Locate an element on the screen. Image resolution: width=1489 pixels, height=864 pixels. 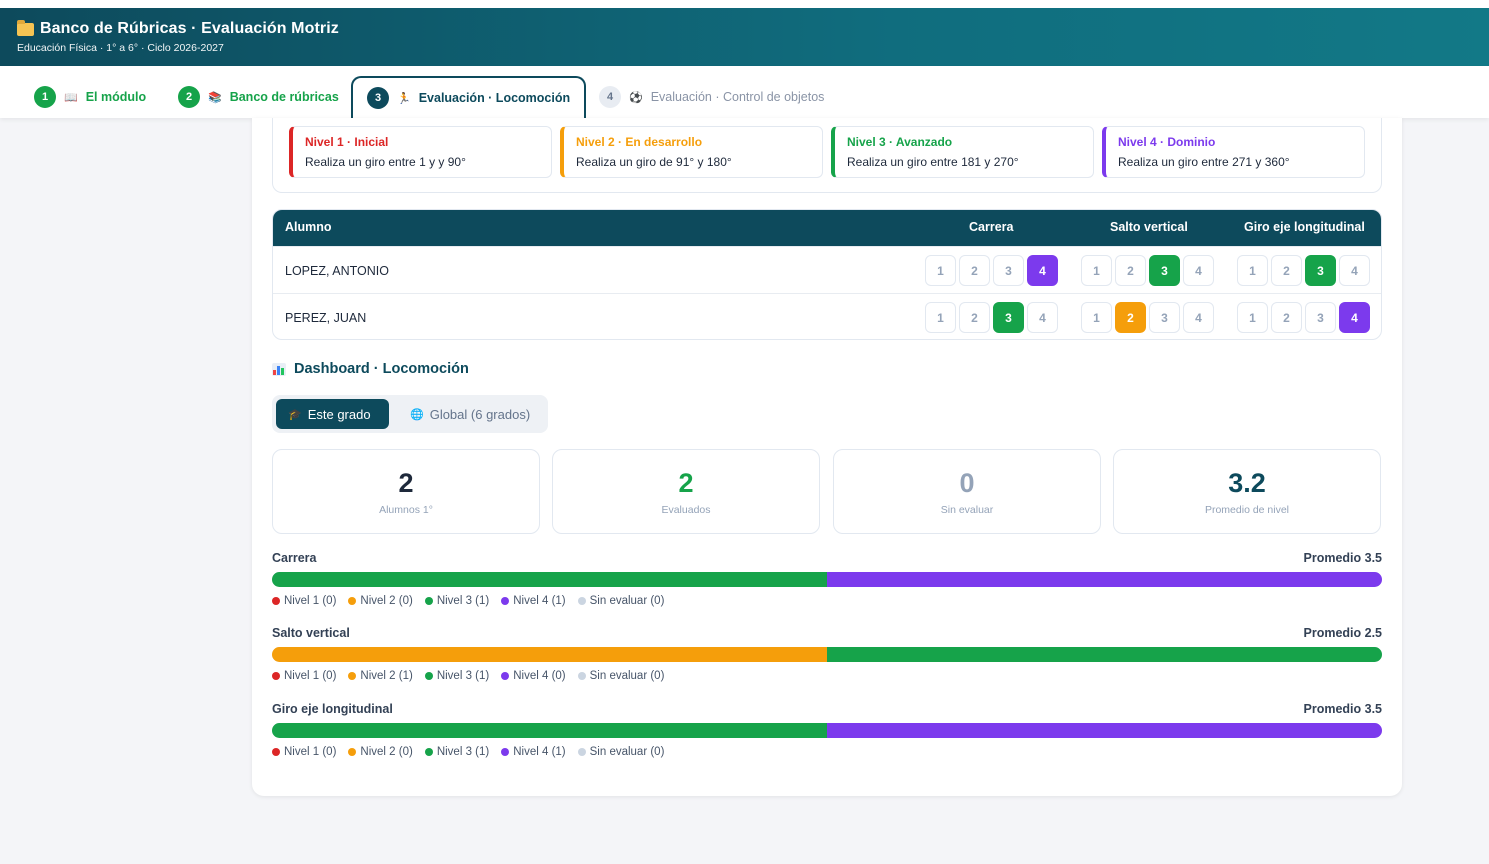
toggle-global: 🌐 Global (6 grados) is located at coordinates (470, 414).